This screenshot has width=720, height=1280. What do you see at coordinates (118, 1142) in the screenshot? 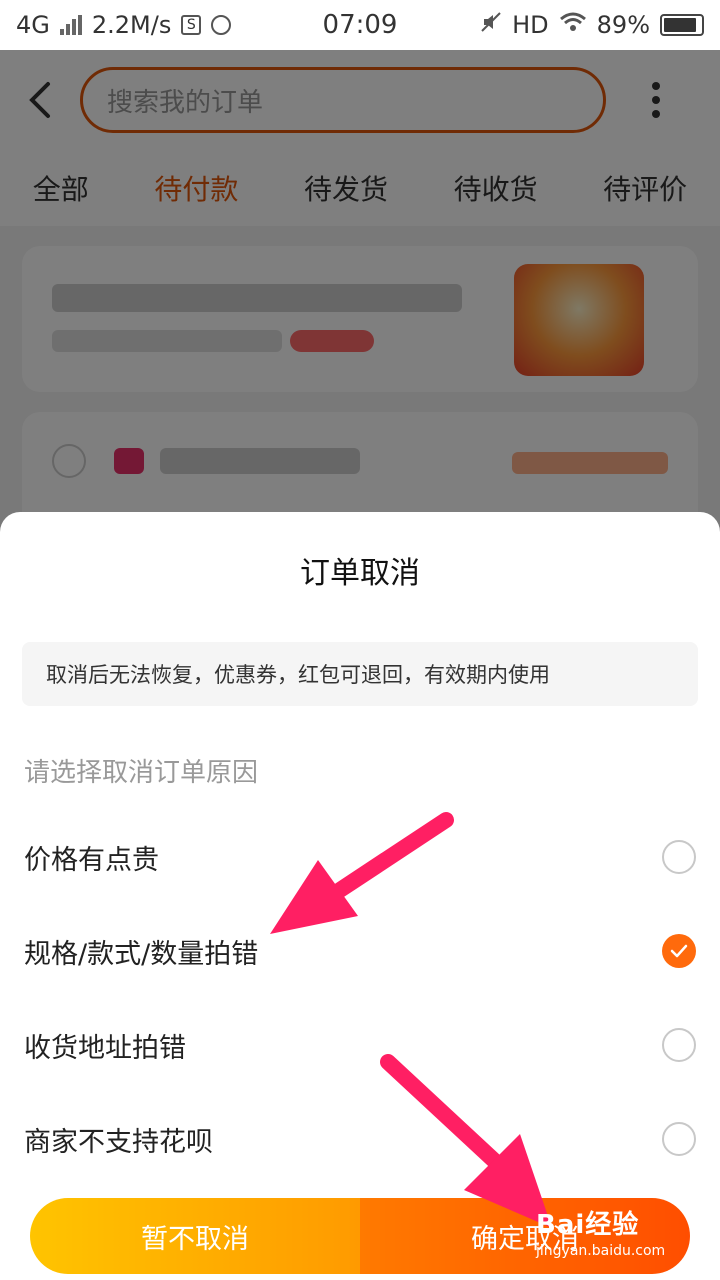
I see `reason-label: 商家不支持花呗` at bounding box center [118, 1142].